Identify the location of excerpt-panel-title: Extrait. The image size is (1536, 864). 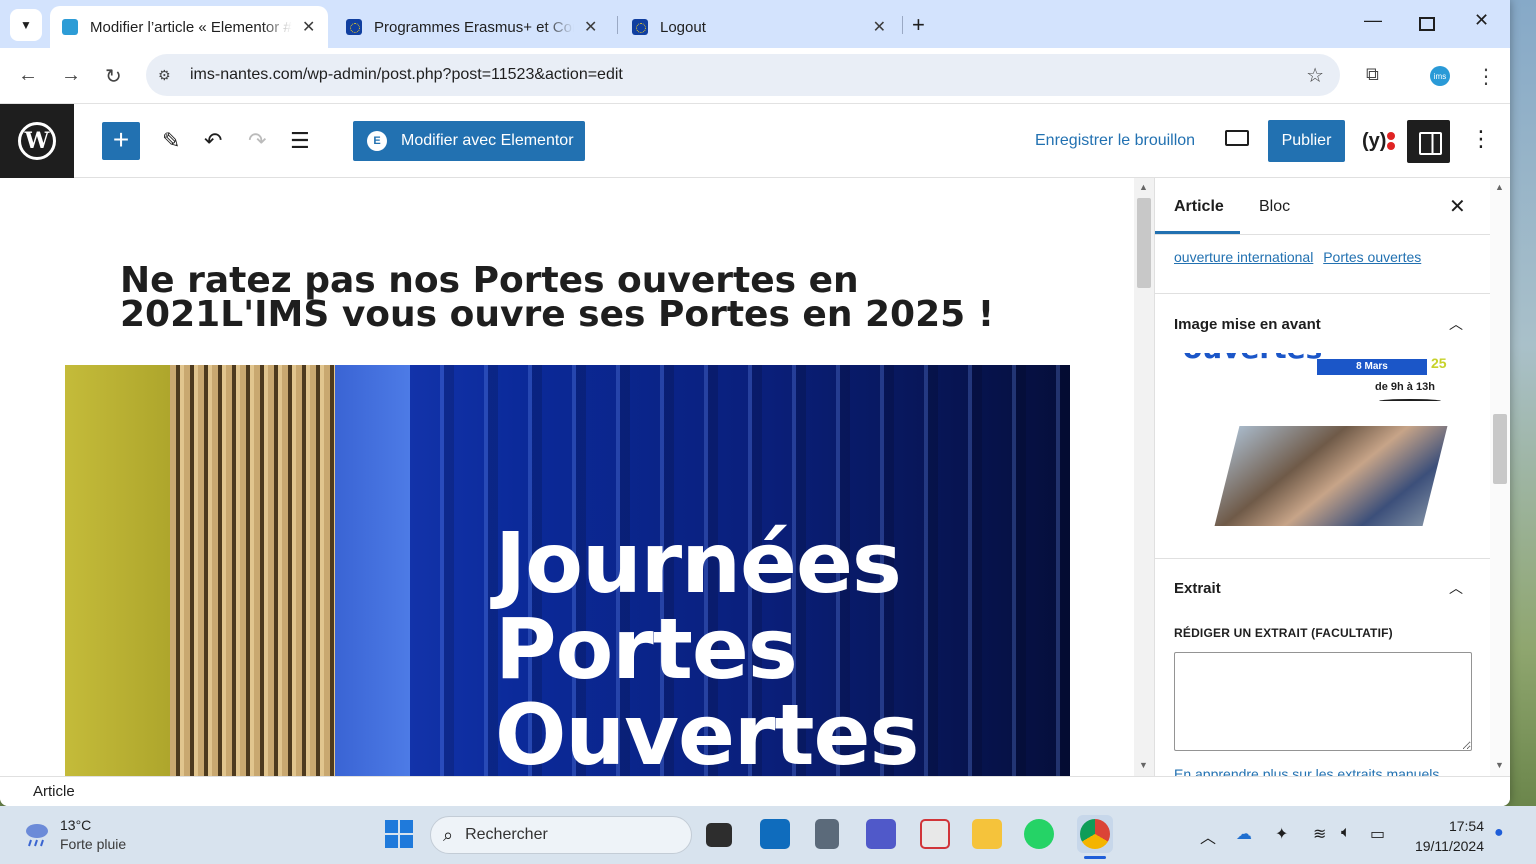
(1197, 588).